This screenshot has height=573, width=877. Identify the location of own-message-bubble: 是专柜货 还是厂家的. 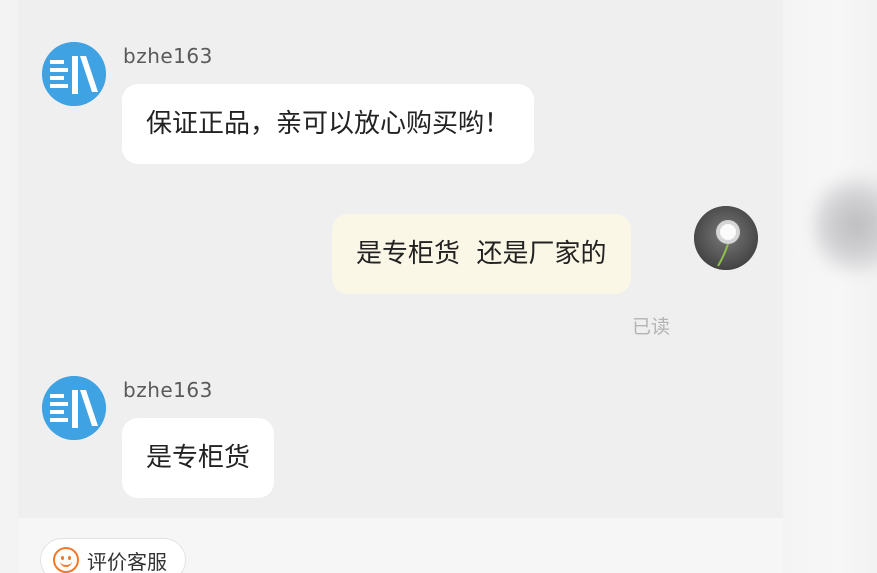
(481, 254).